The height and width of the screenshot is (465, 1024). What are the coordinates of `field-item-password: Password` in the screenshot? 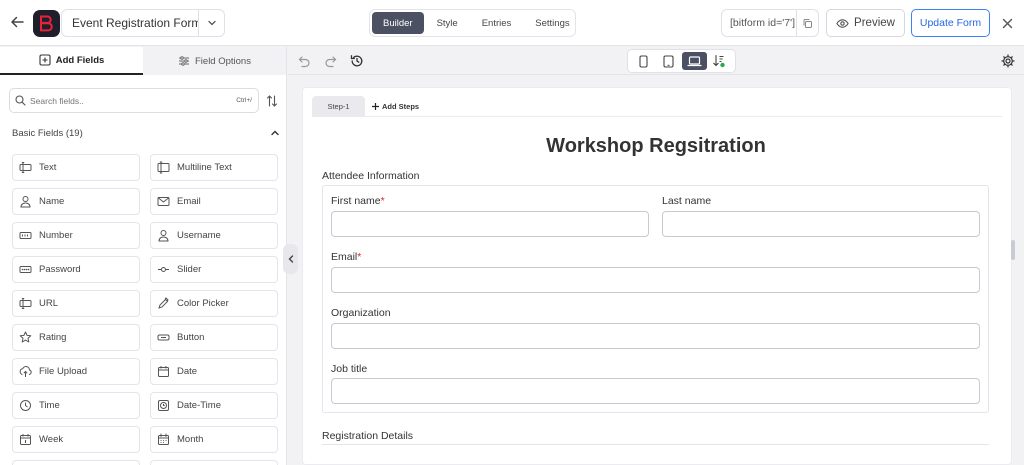 It's located at (76, 269).